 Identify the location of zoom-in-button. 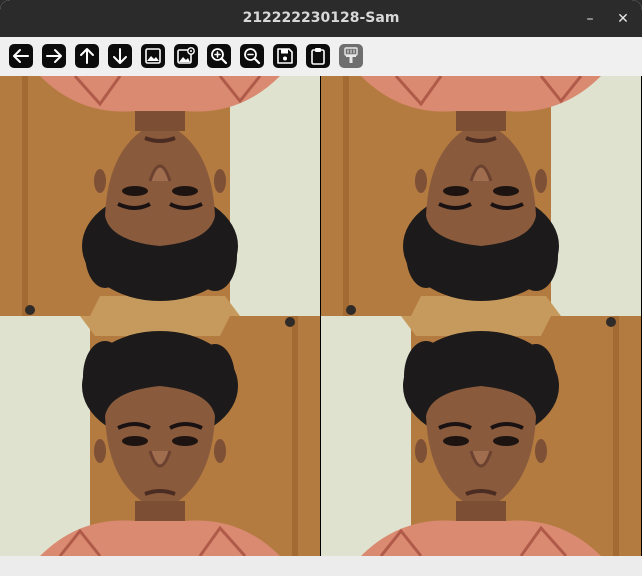
(219, 56).